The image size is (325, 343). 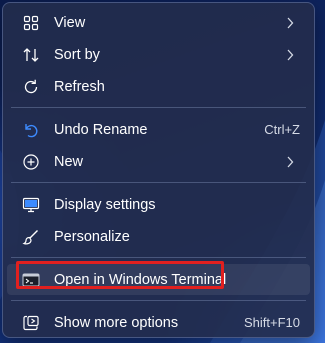 I want to click on menu-item-label: New, so click(x=69, y=161).